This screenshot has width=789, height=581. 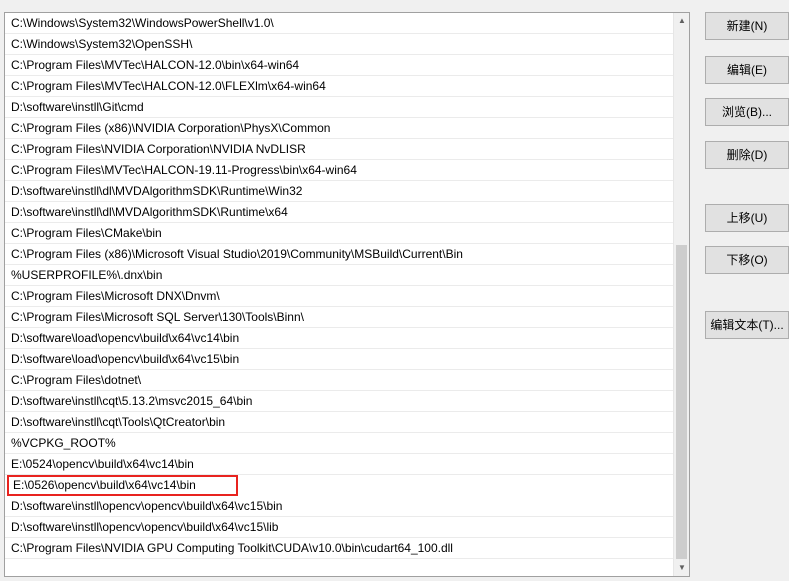 What do you see at coordinates (339, 443) in the screenshot?
I see `list-item: %VCPKG_ROOT%` at bounding box center [339, 443].